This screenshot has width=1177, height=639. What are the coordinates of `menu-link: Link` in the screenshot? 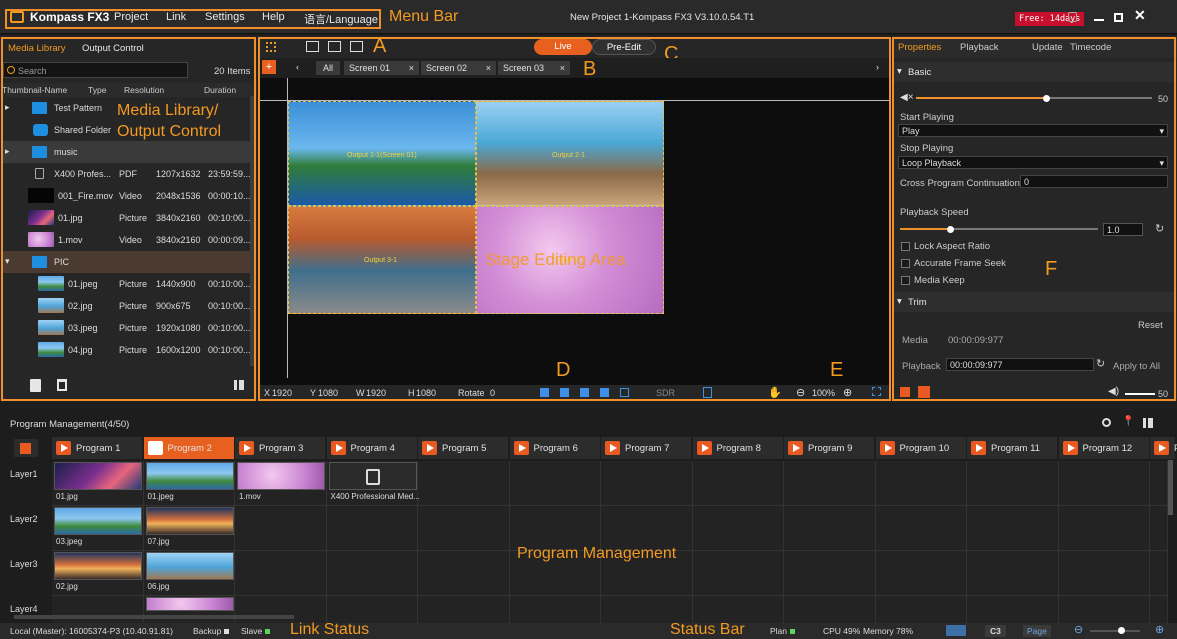 It's located at (176, 17).